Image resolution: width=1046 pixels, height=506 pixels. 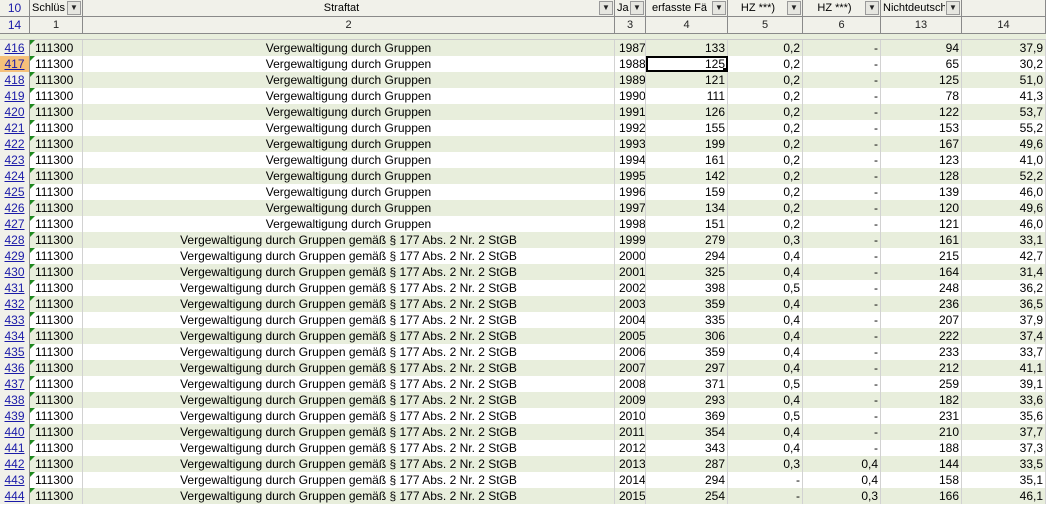 I want to click on row-number: 434, so click(x=15, y=336).